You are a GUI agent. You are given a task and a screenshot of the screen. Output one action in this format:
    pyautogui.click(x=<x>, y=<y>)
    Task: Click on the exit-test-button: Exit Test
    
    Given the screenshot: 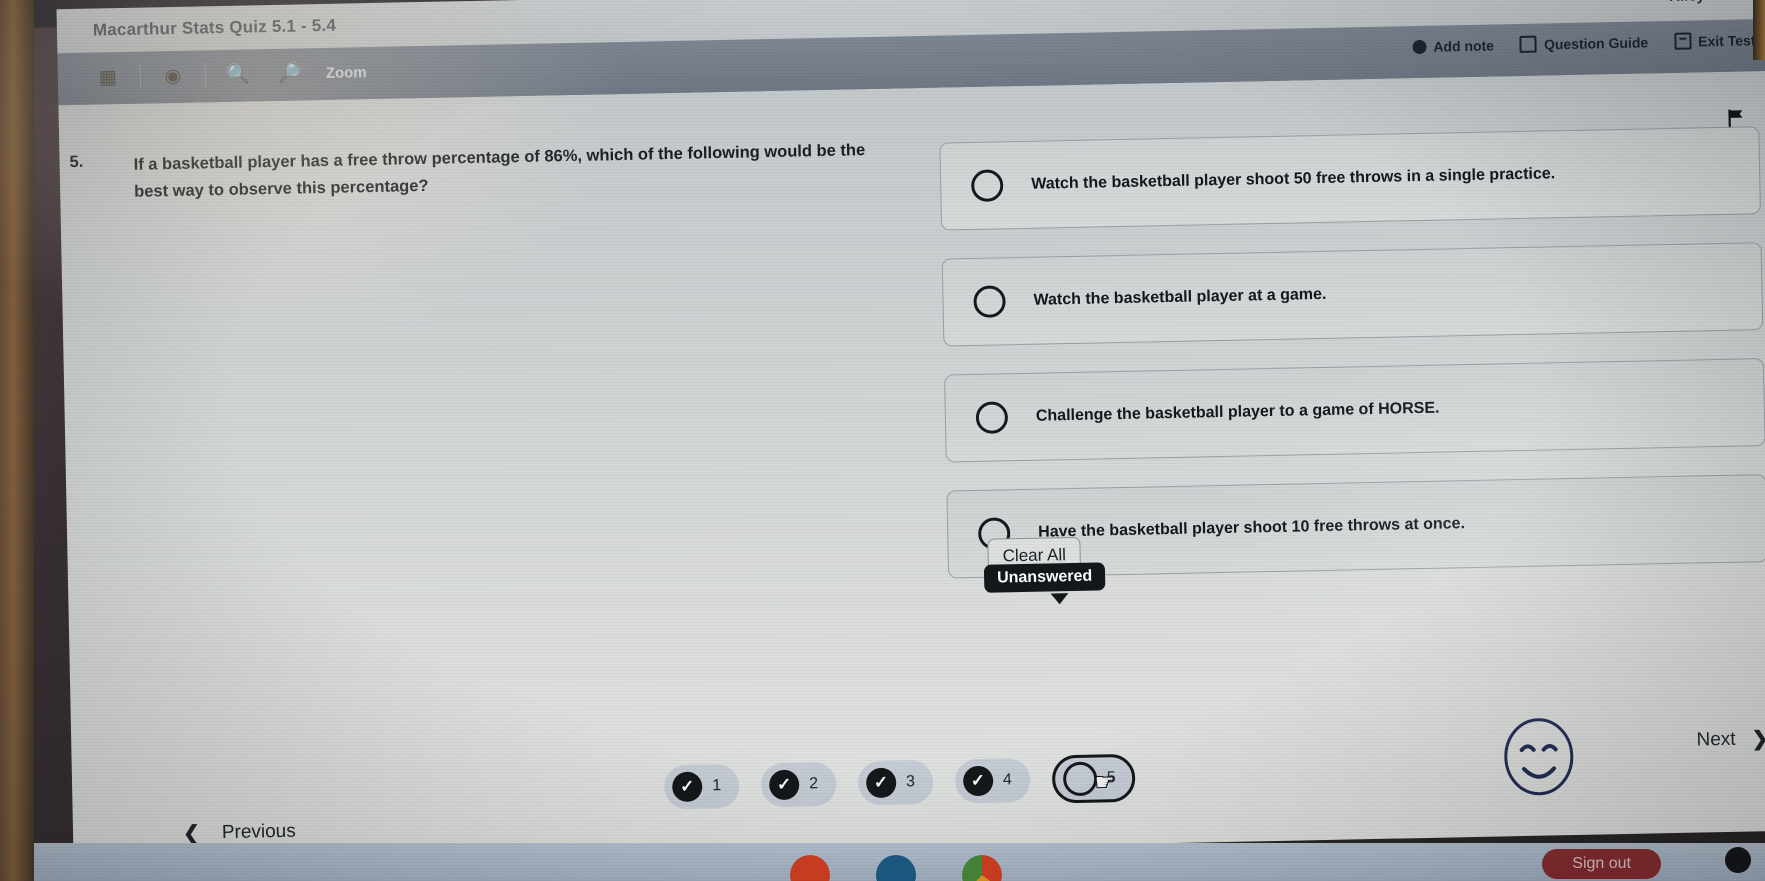 What is the action you would take?
    pyautogui.click(x=1715, y=40)
    